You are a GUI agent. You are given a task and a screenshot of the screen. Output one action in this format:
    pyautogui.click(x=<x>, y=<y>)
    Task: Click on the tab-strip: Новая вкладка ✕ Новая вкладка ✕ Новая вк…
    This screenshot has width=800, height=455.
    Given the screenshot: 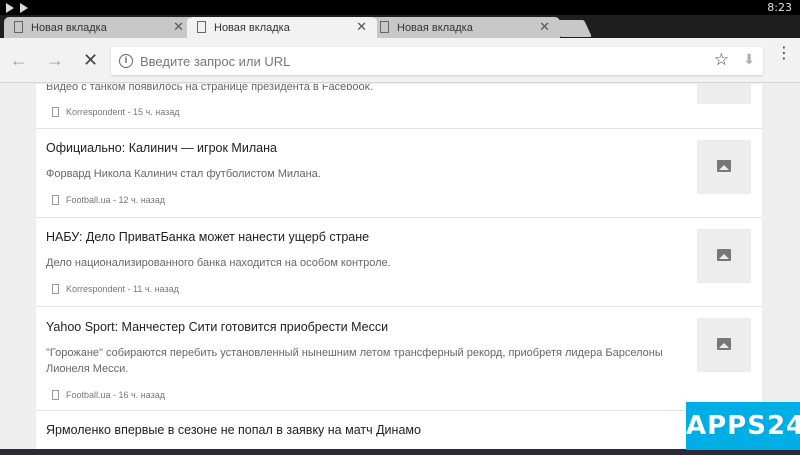 What is the action you would take?
    pyautogui.click(x=400, y=27)
    